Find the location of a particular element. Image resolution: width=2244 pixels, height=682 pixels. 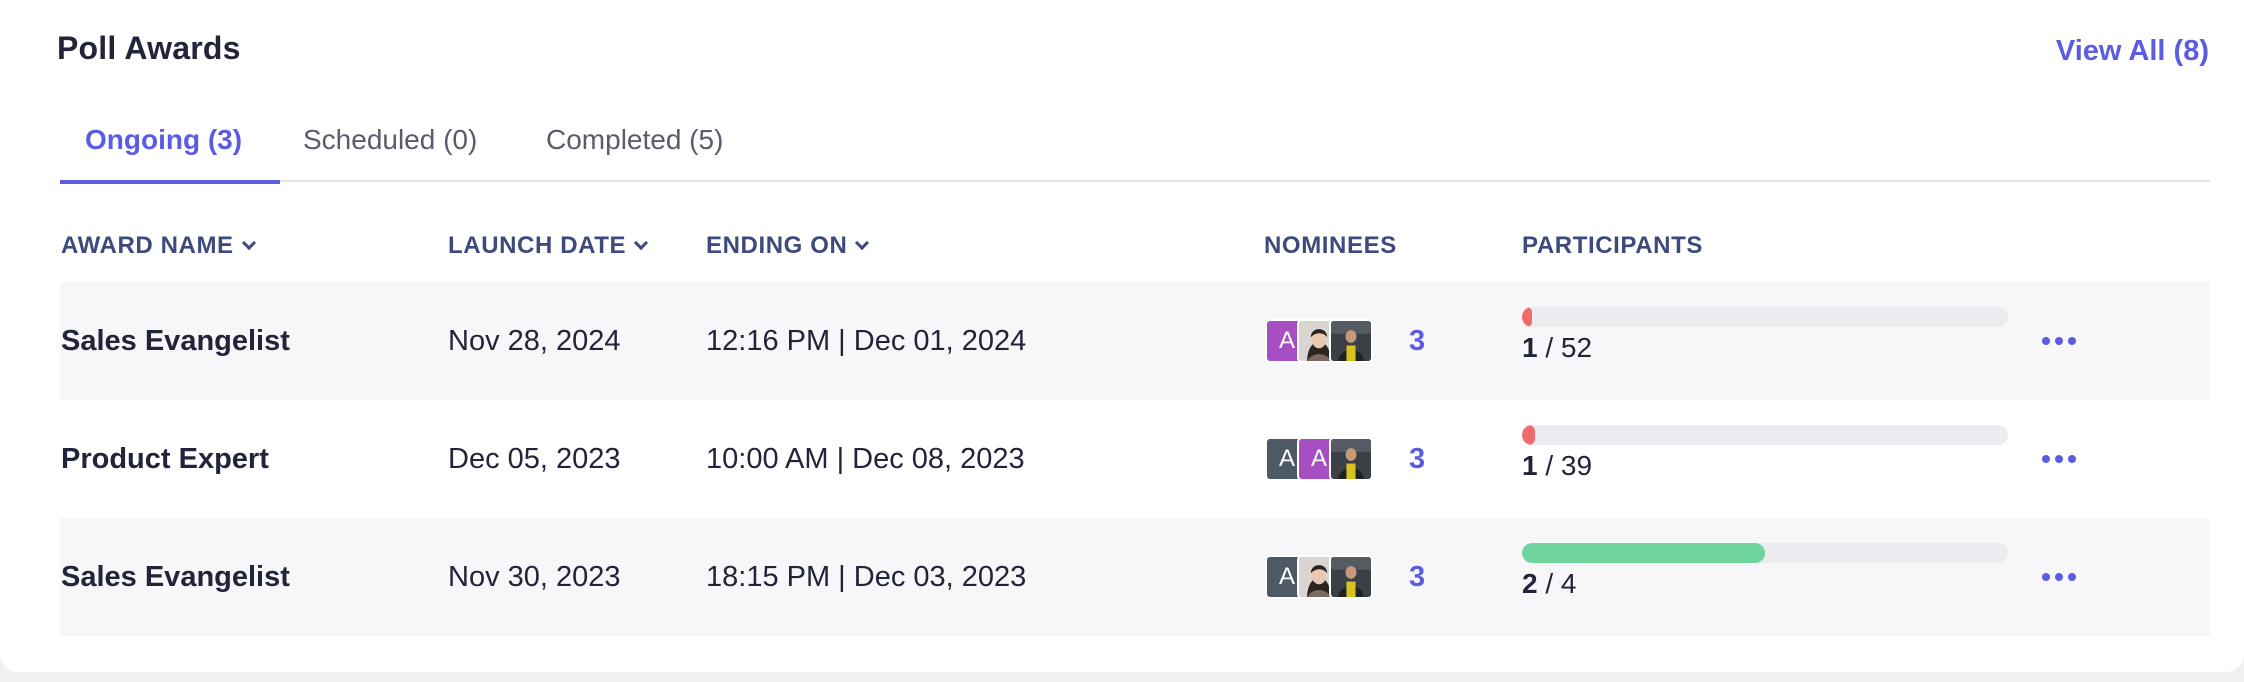

participants-current: 2 is located at coordinates (1530, 583).